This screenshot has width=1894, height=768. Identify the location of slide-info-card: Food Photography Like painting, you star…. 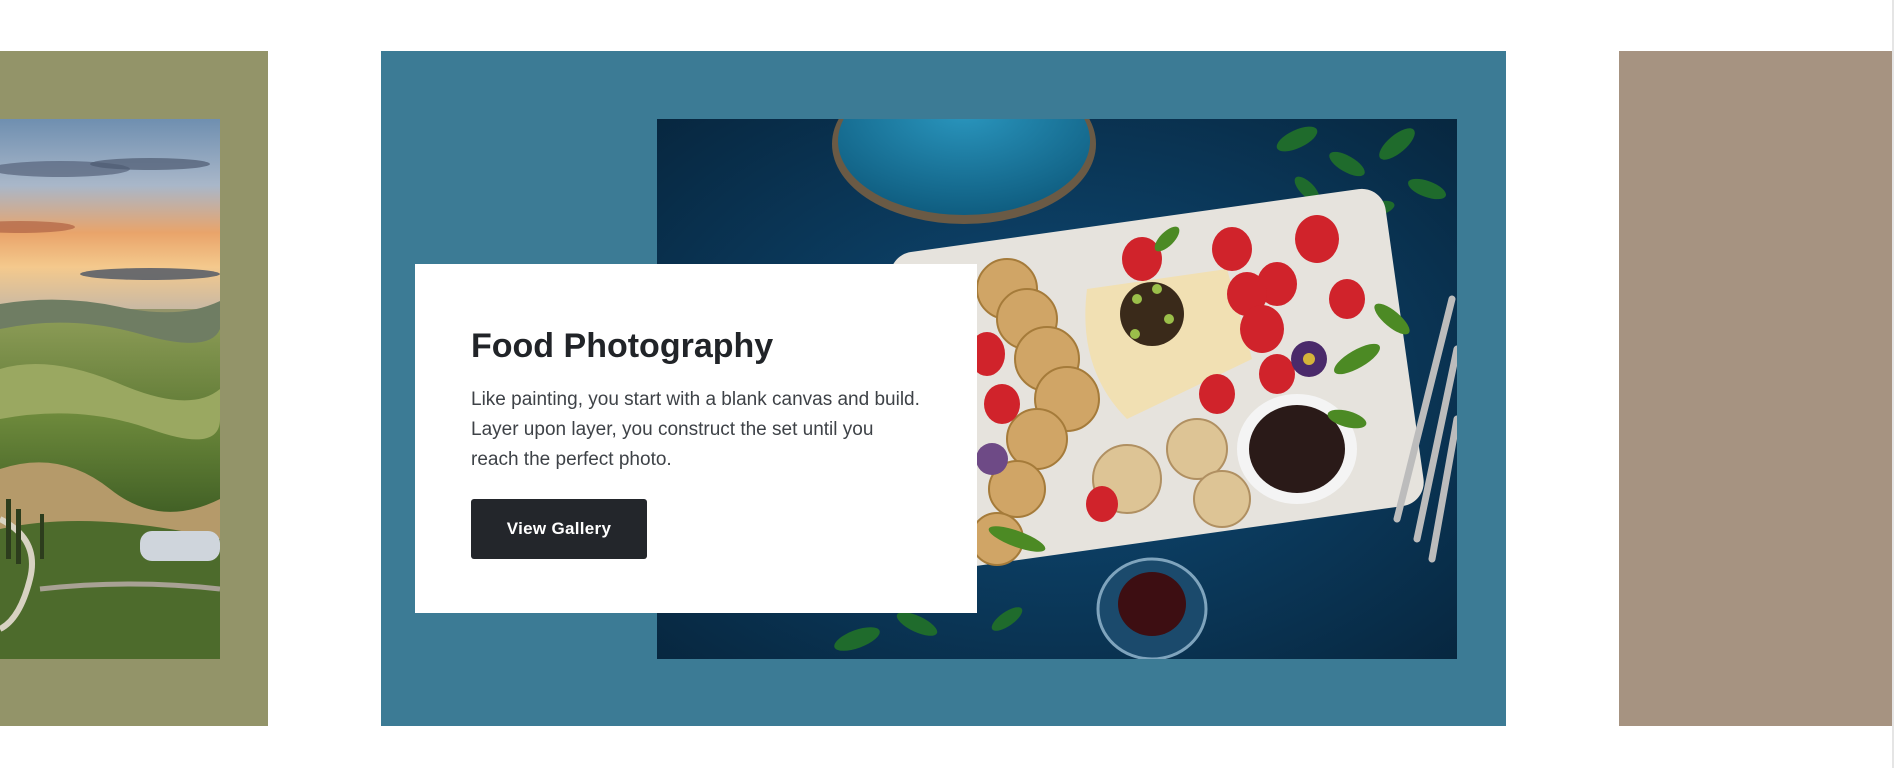
(696, 438).